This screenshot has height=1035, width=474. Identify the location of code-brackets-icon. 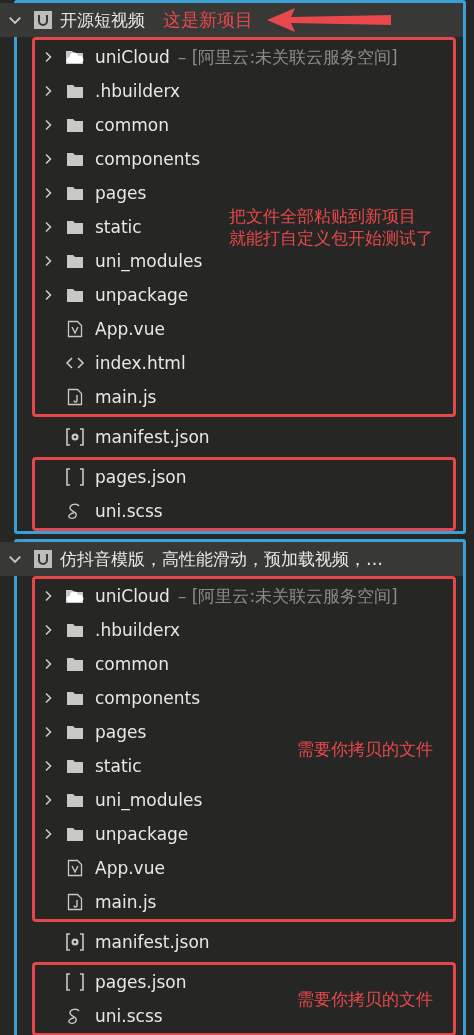
(75, 363).